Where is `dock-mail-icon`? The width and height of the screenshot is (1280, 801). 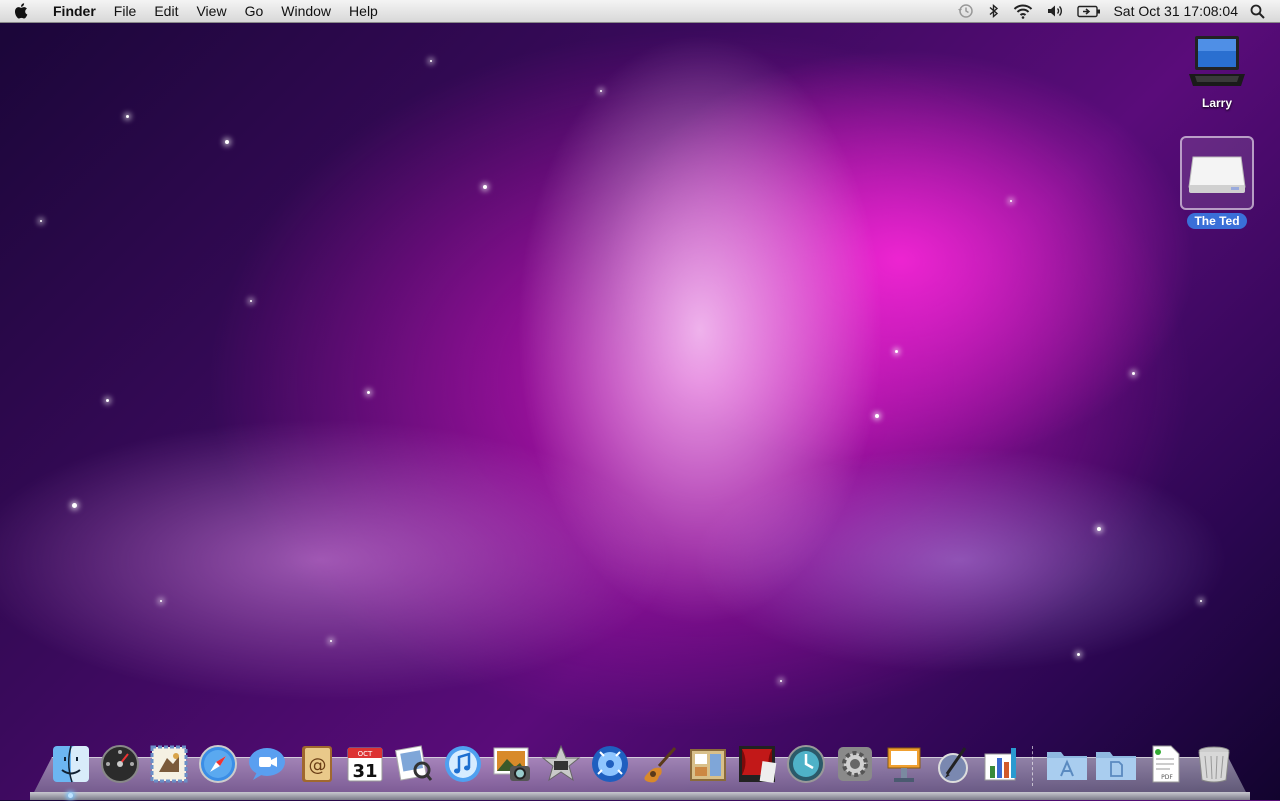 dock-mail-icon is located at coordinates (169, 764).